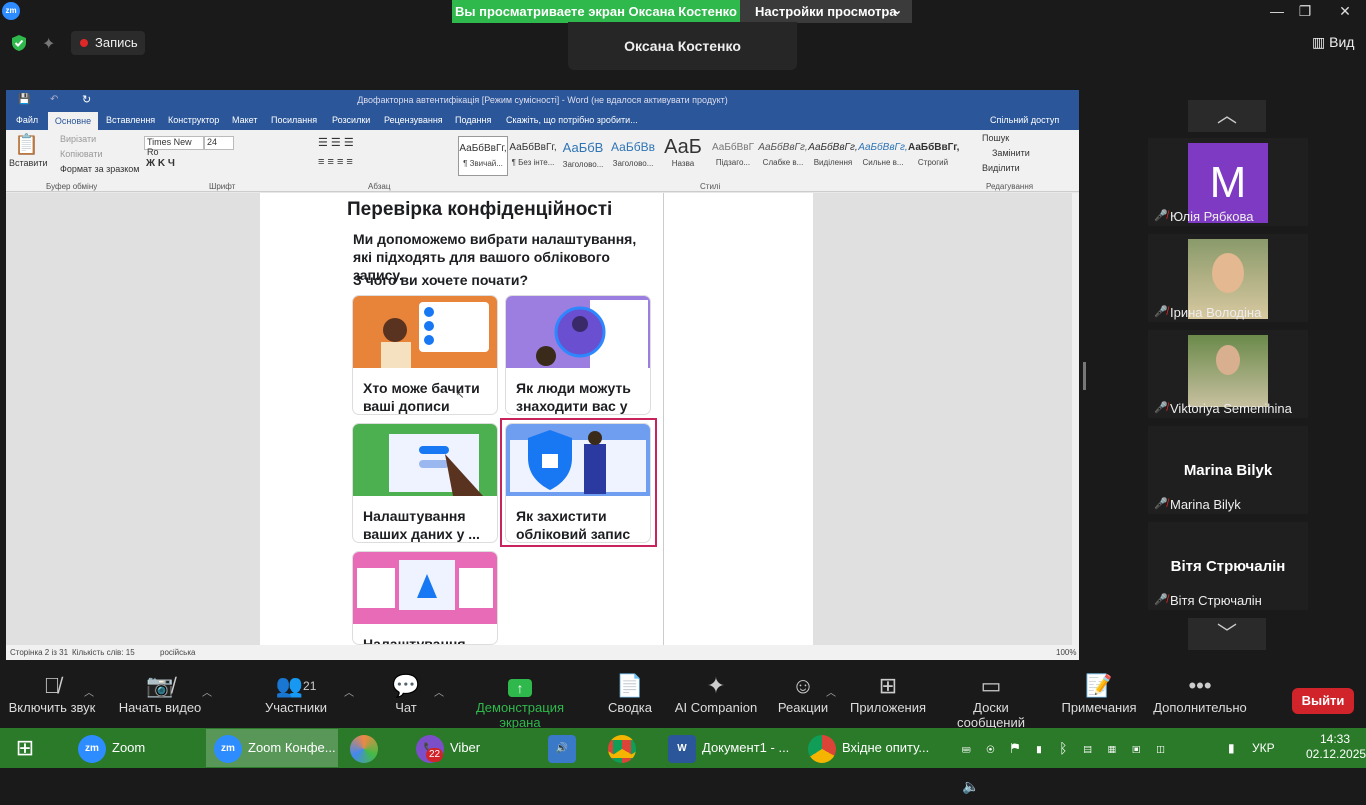 This screenshot has width=1366, height=805. I want to click on list-icons: ☰ ☰ ☰, so click(336, 142).